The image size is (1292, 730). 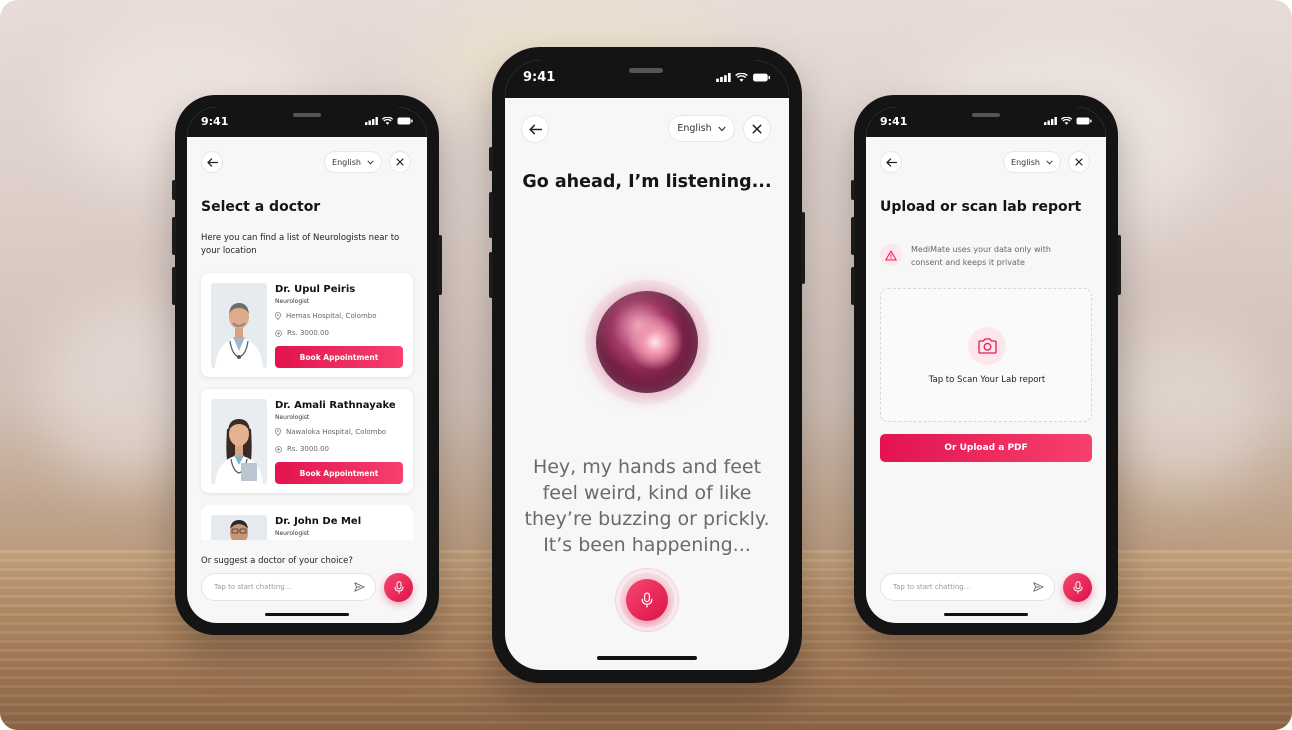 I want to click on back-arrow-icon, so click(x=212, y=162).